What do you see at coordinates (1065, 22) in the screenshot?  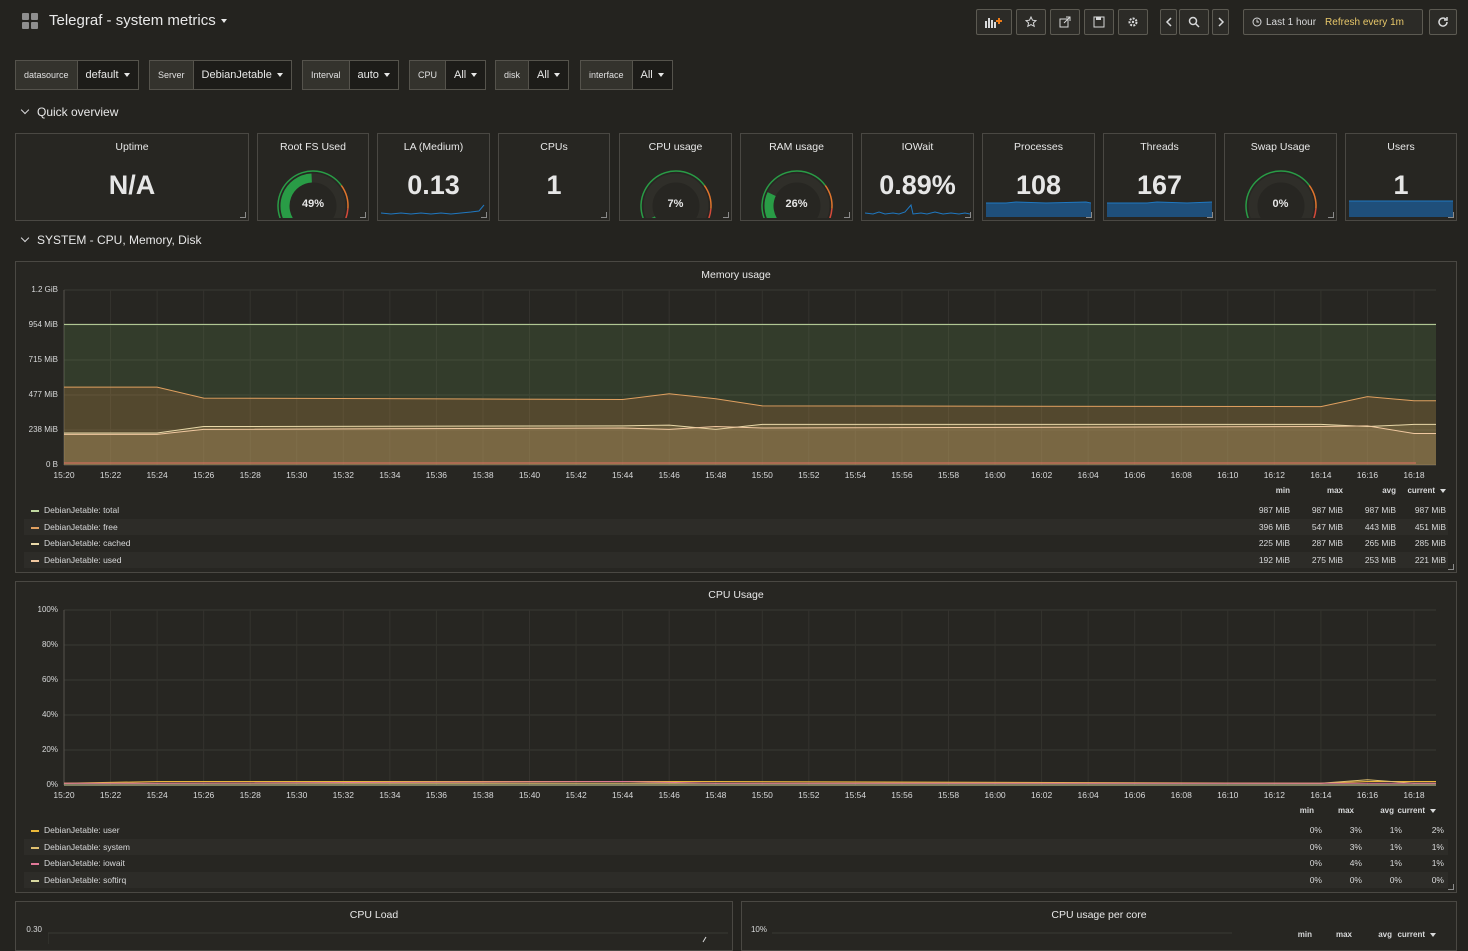 I see `share-button` at bounding box center [1065, 22].